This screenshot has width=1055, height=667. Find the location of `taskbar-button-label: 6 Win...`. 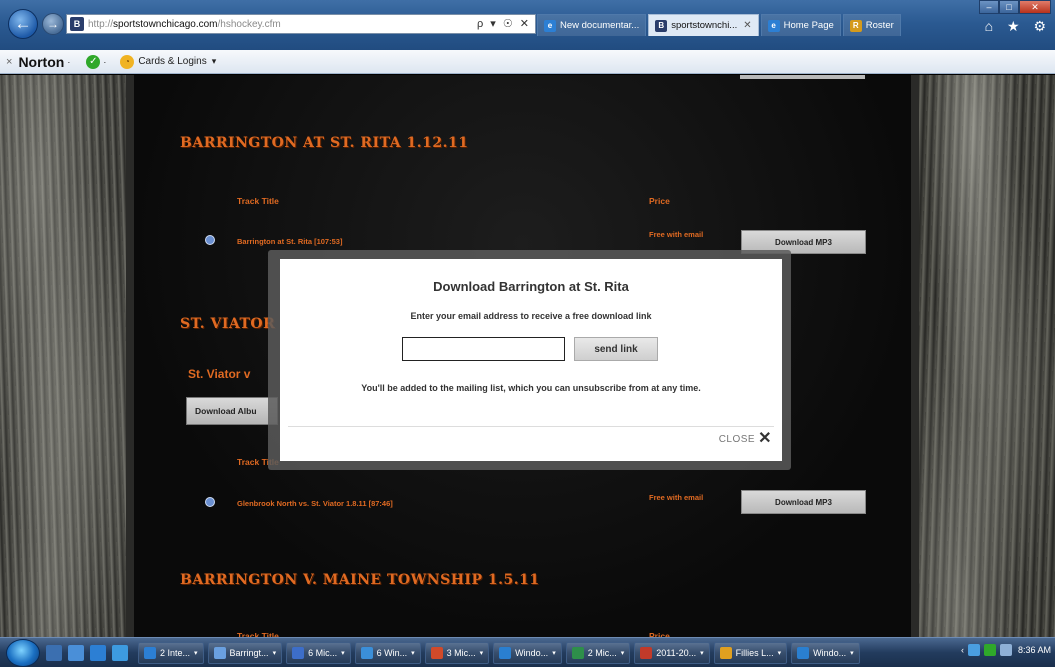

taskbar-button-label: 6 Win... is located at coordinates (392, 652).